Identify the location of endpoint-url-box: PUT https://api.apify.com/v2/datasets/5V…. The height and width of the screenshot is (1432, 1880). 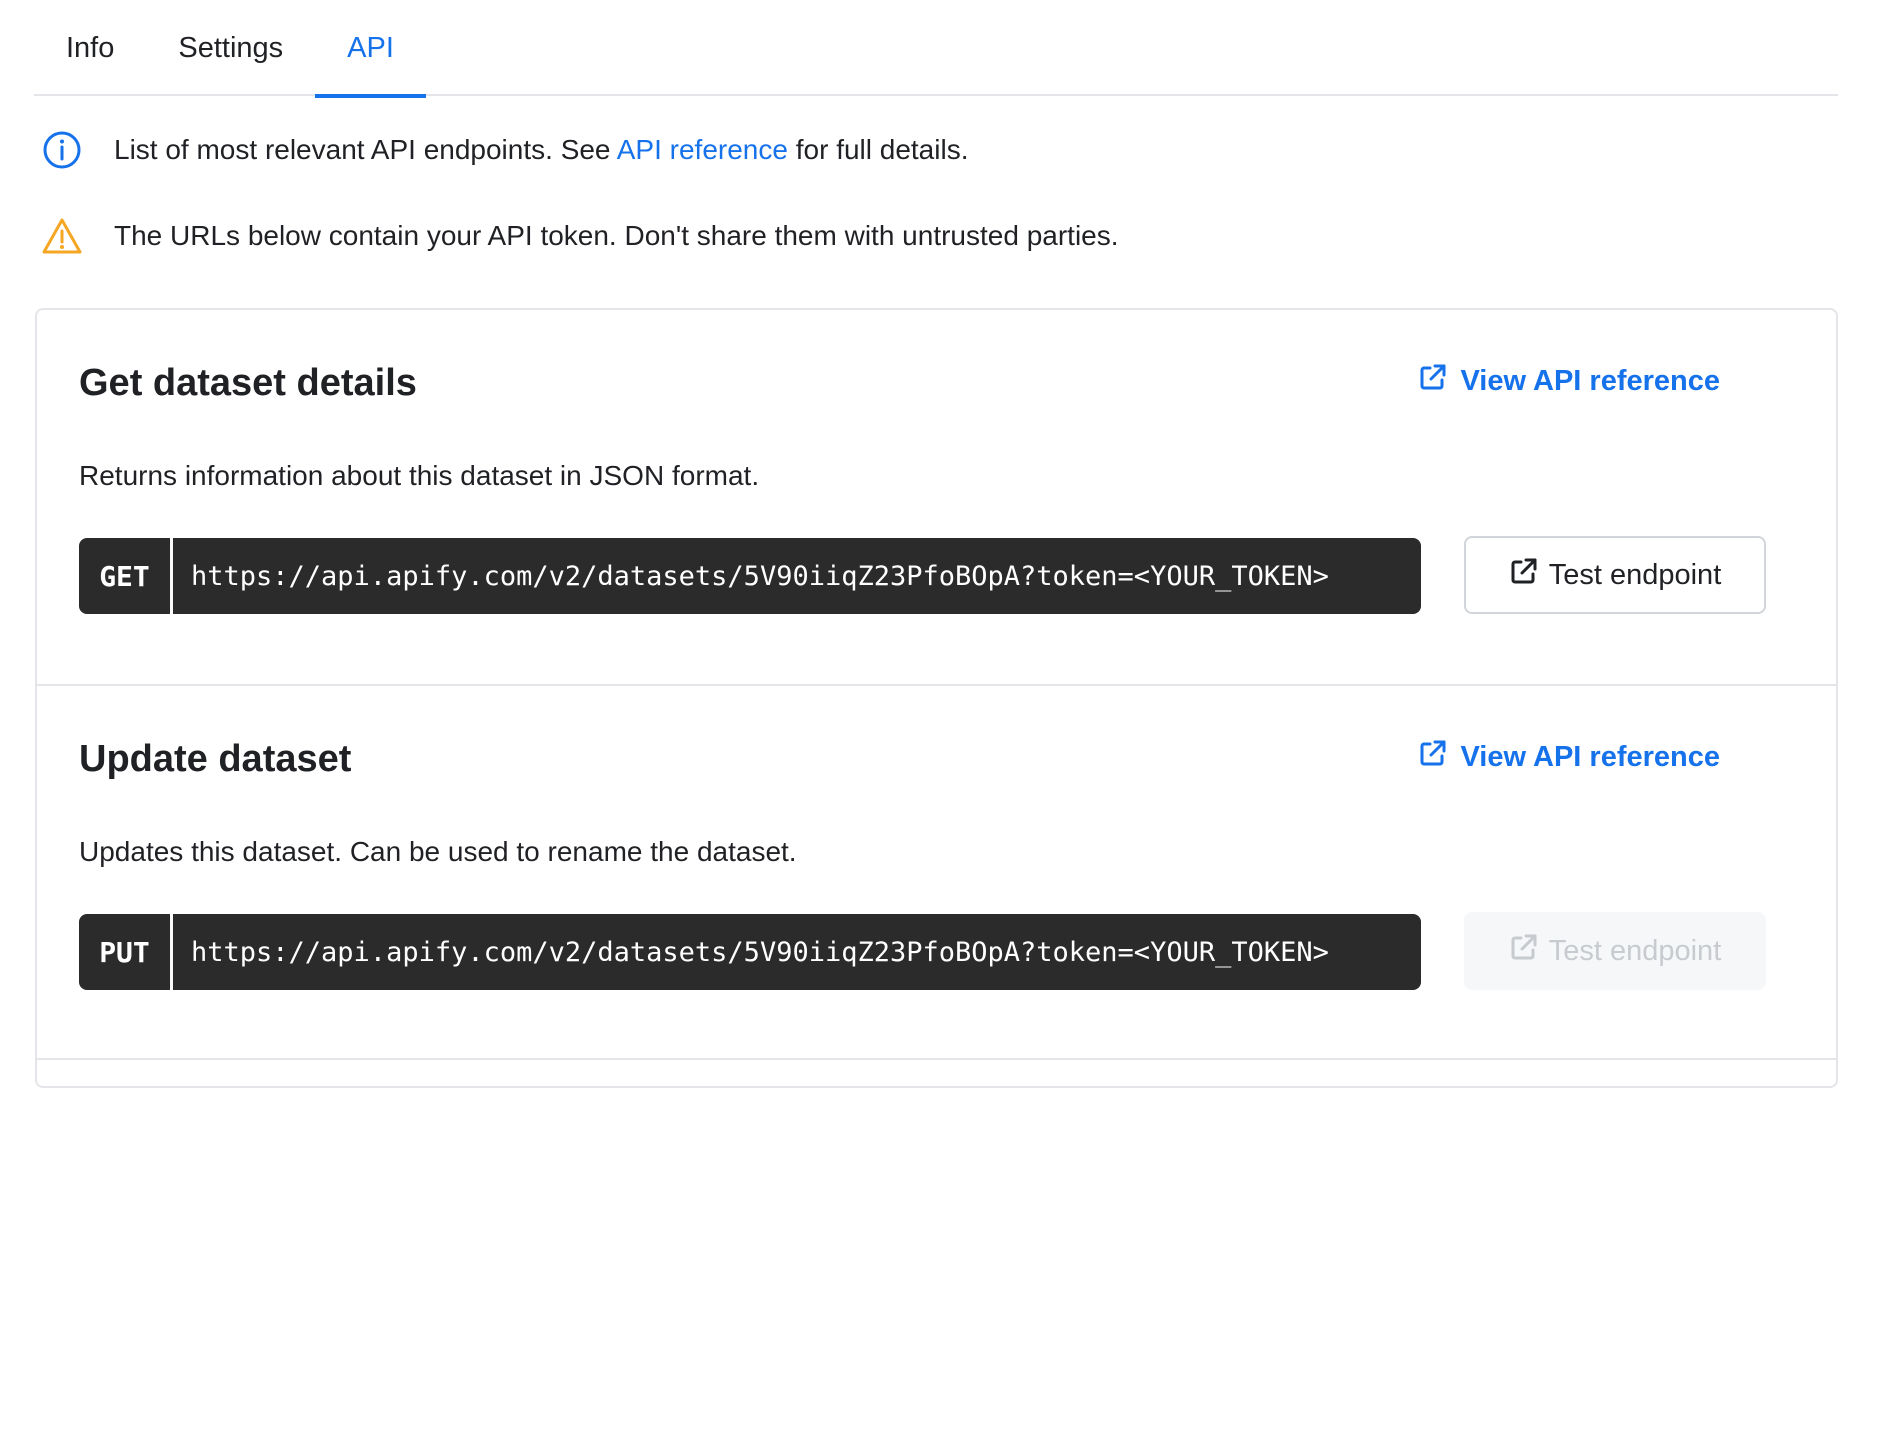
(750, 952).